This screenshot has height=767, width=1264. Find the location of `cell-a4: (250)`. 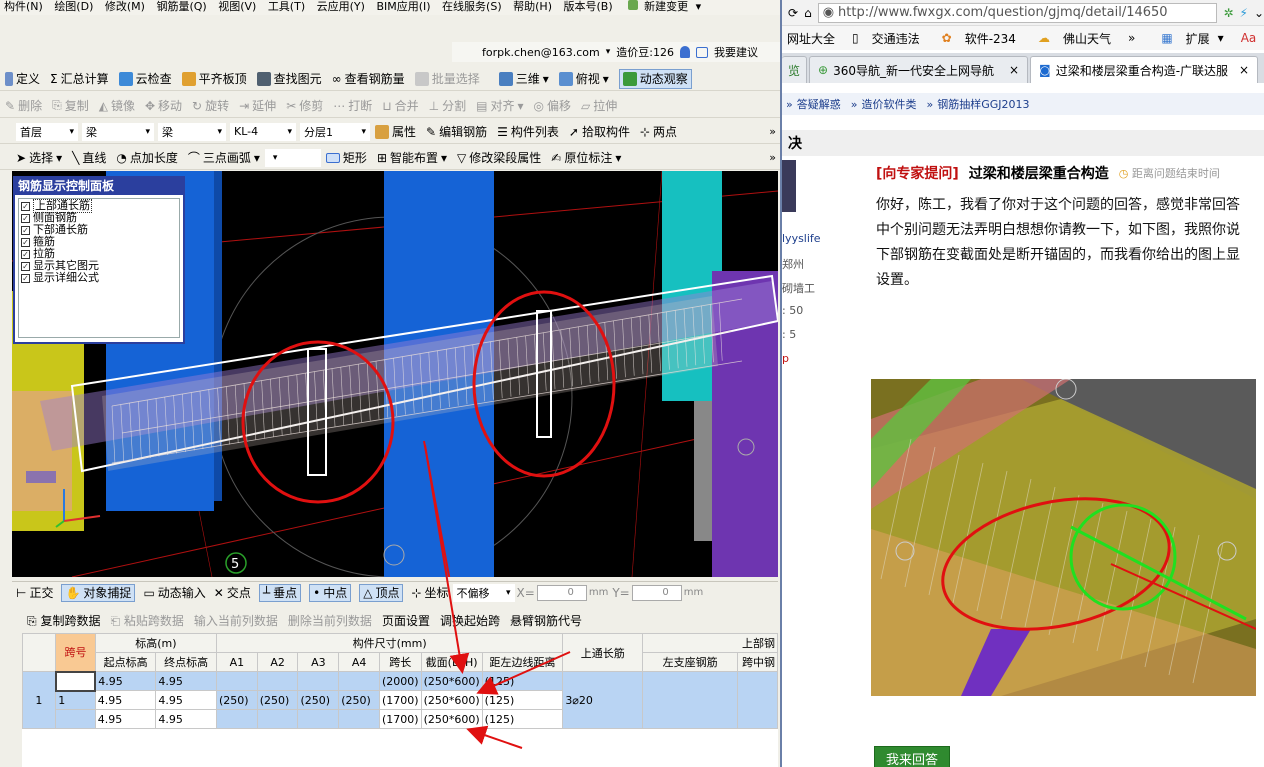

cell-a4: (250) is located at coordinates (359, 700).